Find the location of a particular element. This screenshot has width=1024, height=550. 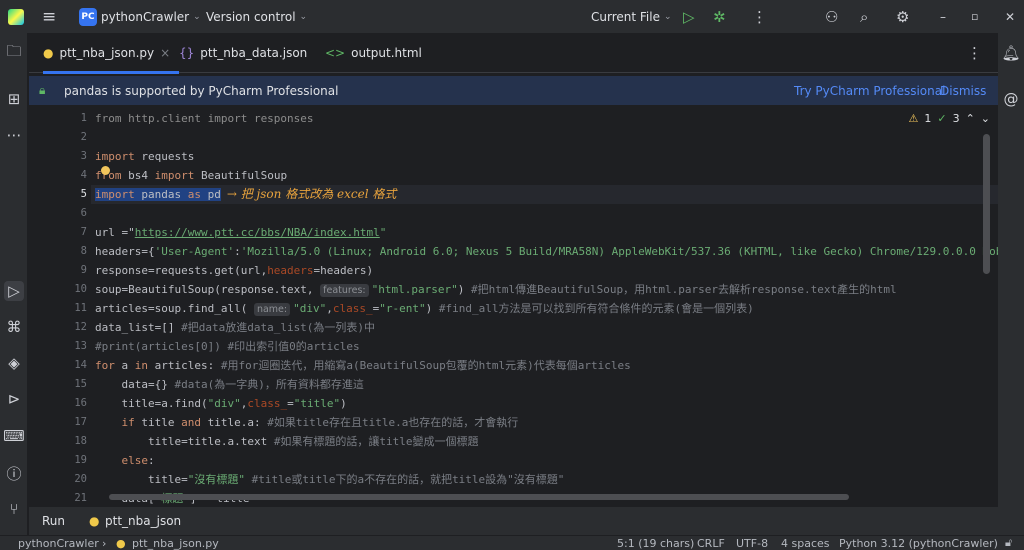

notifications-icon: 🔔︎ is located at coordinates (1011, 53).